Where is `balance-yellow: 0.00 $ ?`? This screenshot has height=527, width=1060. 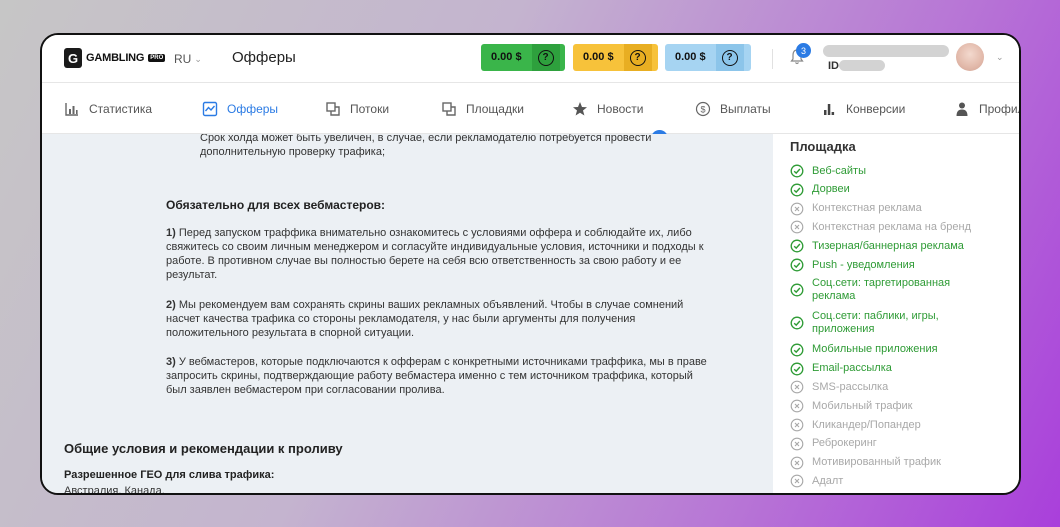
balance-yellow: 0.00 $ ? is located at coordinates (615, 57).